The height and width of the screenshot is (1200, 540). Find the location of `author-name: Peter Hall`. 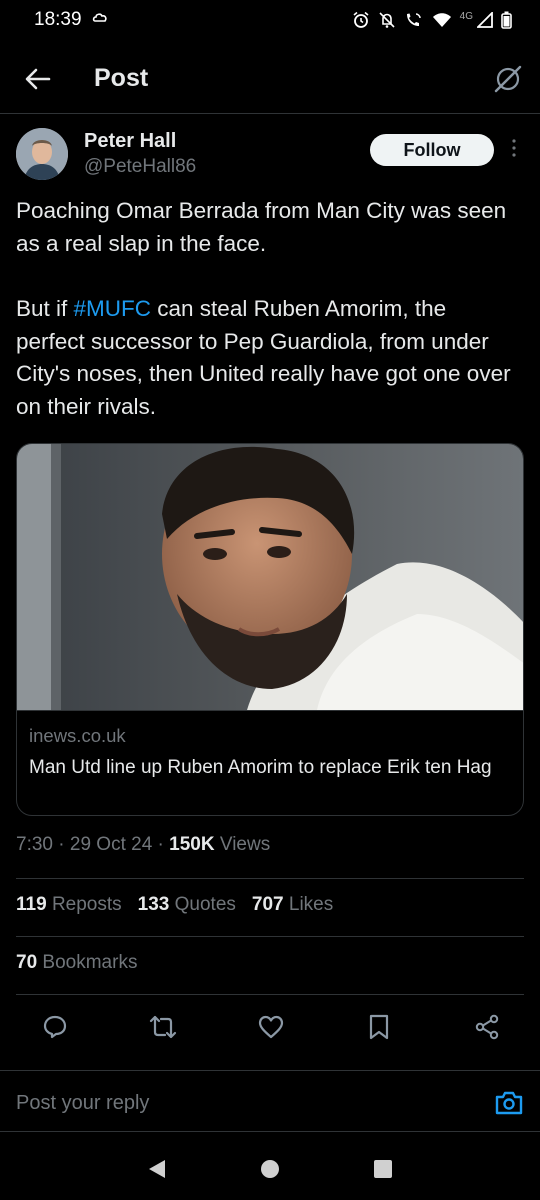

author-name: Peter Hall is located at coordinates (130, 141).